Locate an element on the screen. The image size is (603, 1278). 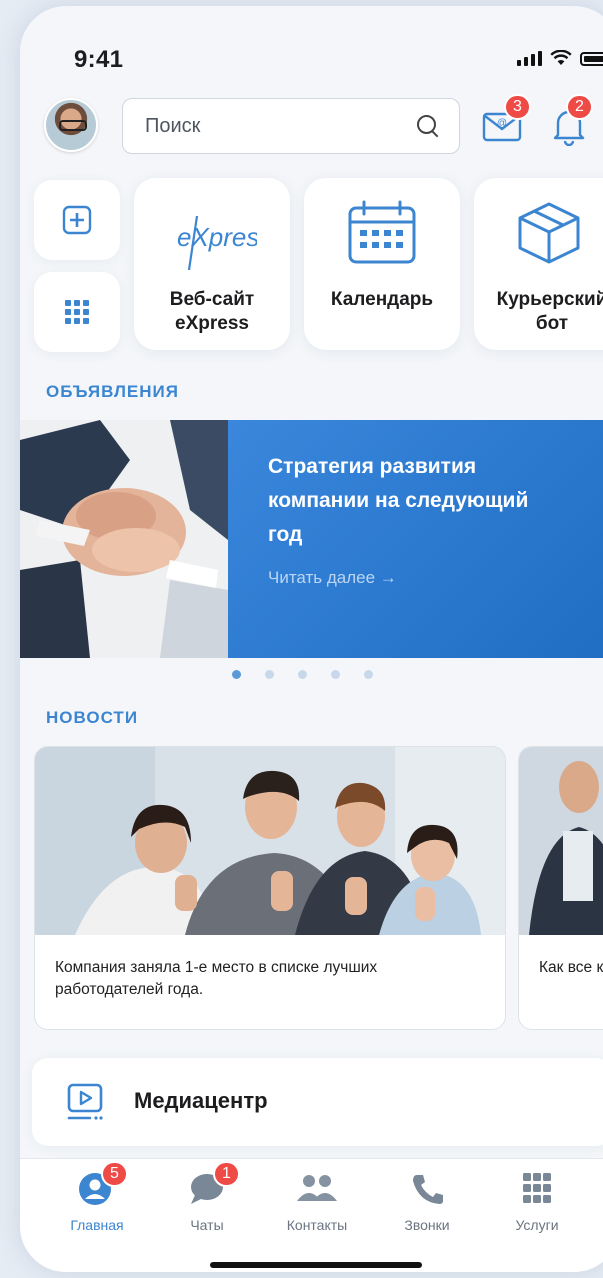
avatar is located at coordinates (71, 125).